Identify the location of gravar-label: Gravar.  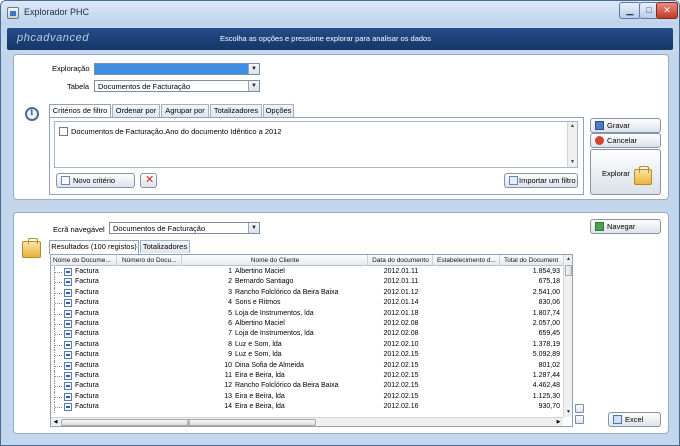
(618, 125).